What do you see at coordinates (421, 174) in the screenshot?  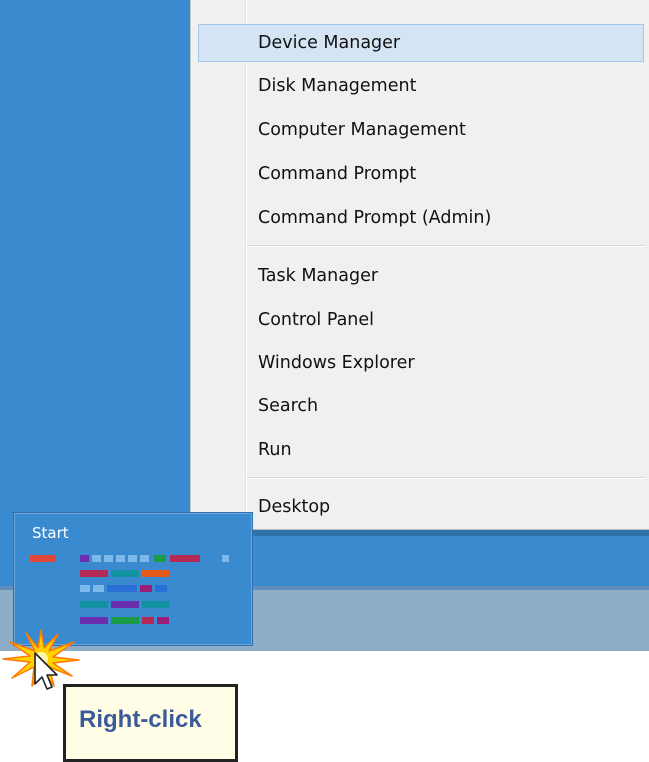 I see `menu-item-command-prompt: Command Prompt` at bounding box center [421, 174].